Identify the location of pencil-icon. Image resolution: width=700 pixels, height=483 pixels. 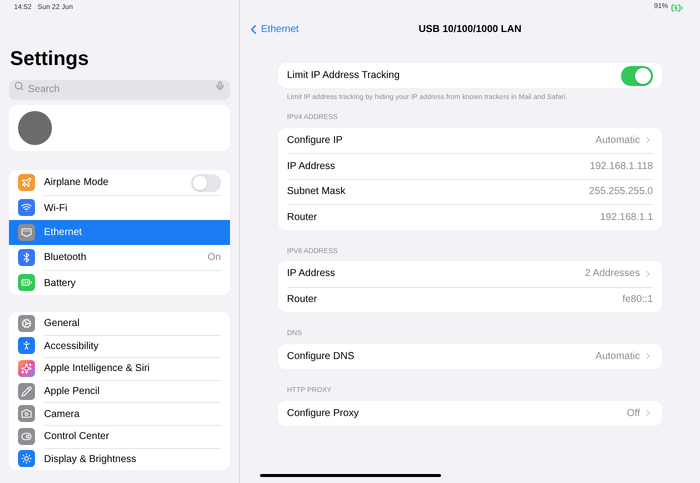
(26, 391).